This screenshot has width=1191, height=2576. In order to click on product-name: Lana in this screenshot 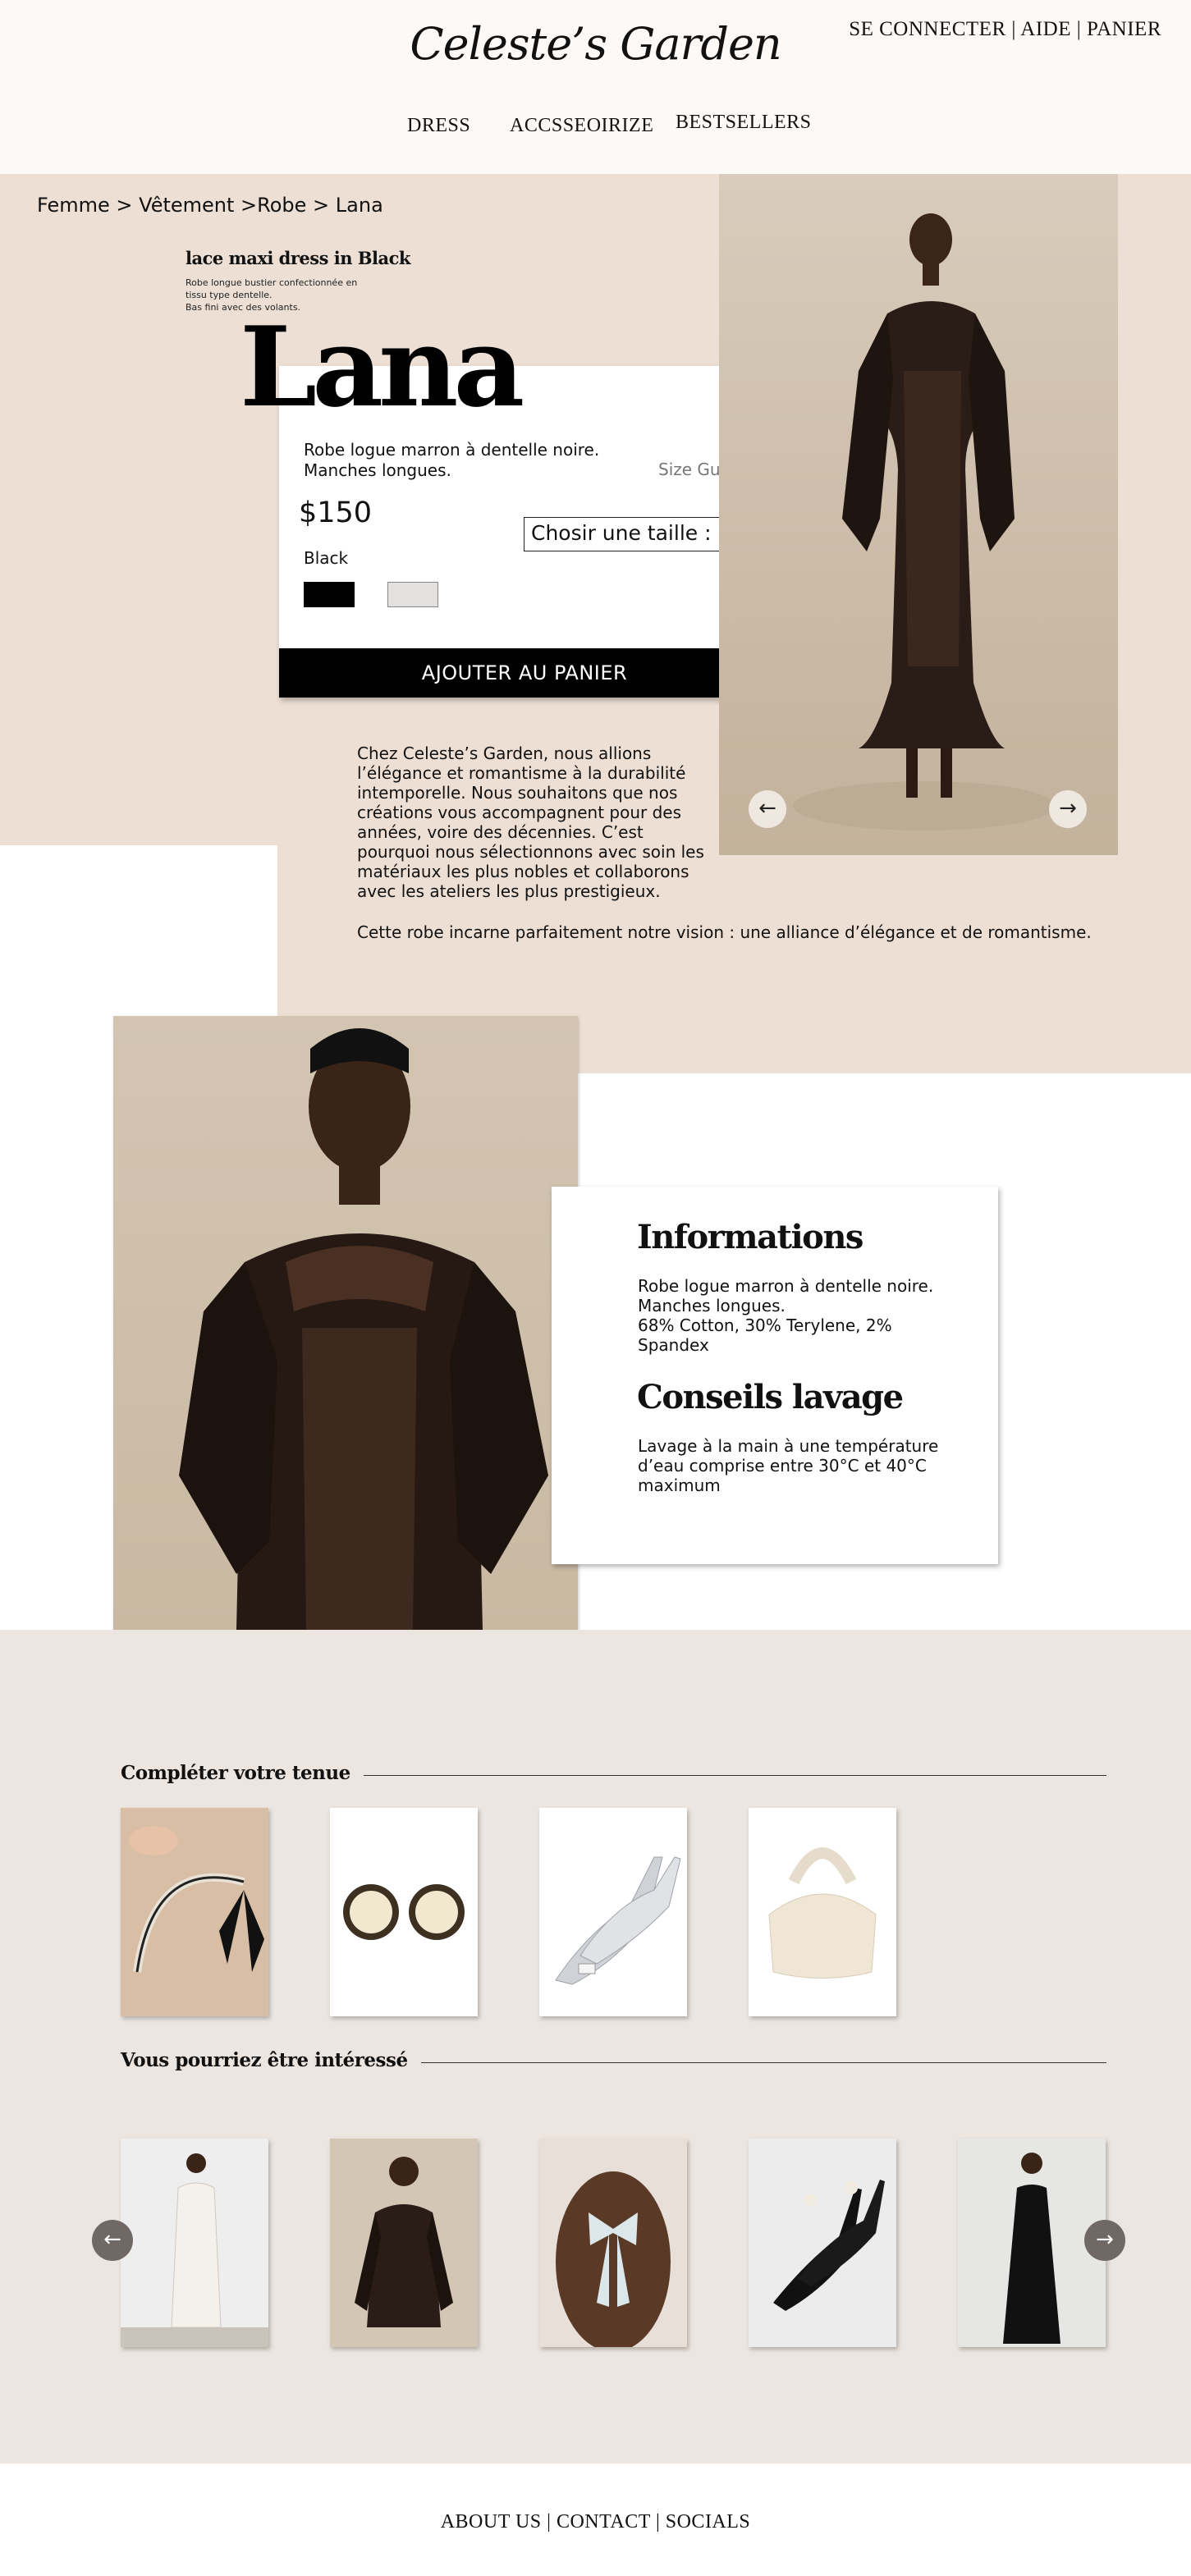, I will do `click(382, 367)`.